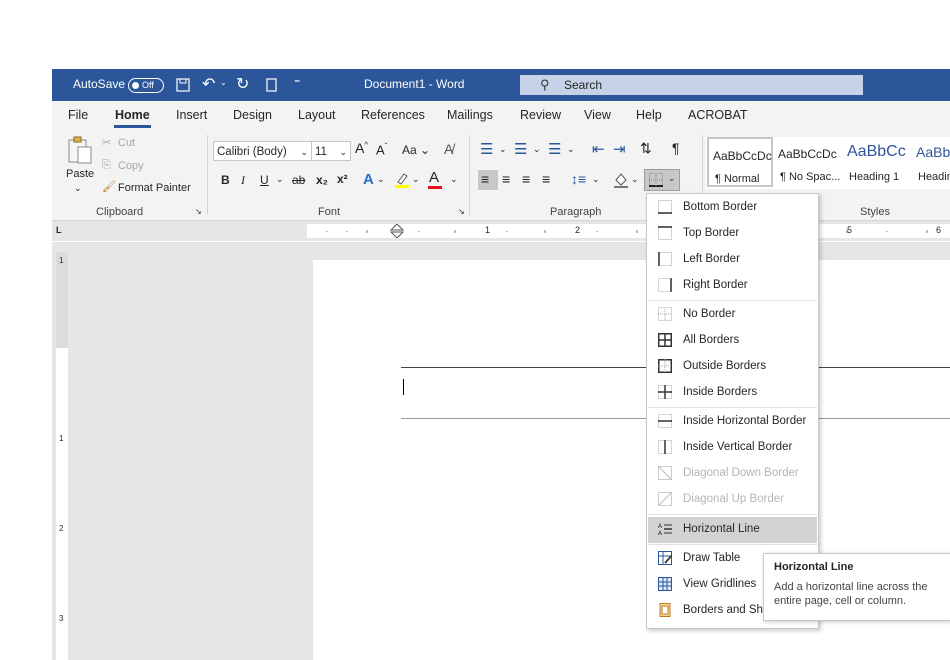 The width and height of the screenshot is (950, 660). What do you see at coordinates (649, 115) in the screenshot?
I see `tab-help: Help` at bounding box center [649, 115].